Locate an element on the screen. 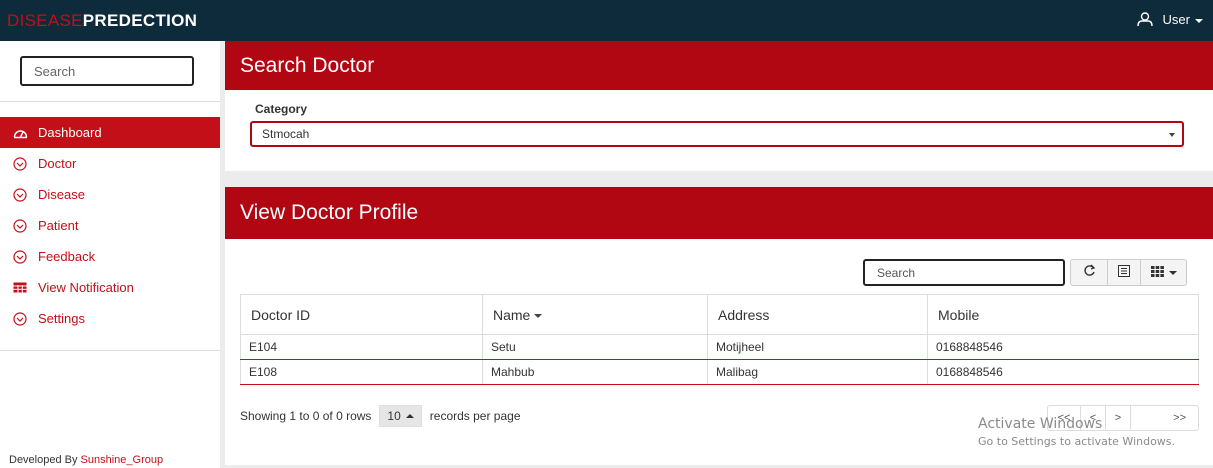 This screenshot has width=1213, height=468. category-value: Stmocah is located at coordinates (286, 134).